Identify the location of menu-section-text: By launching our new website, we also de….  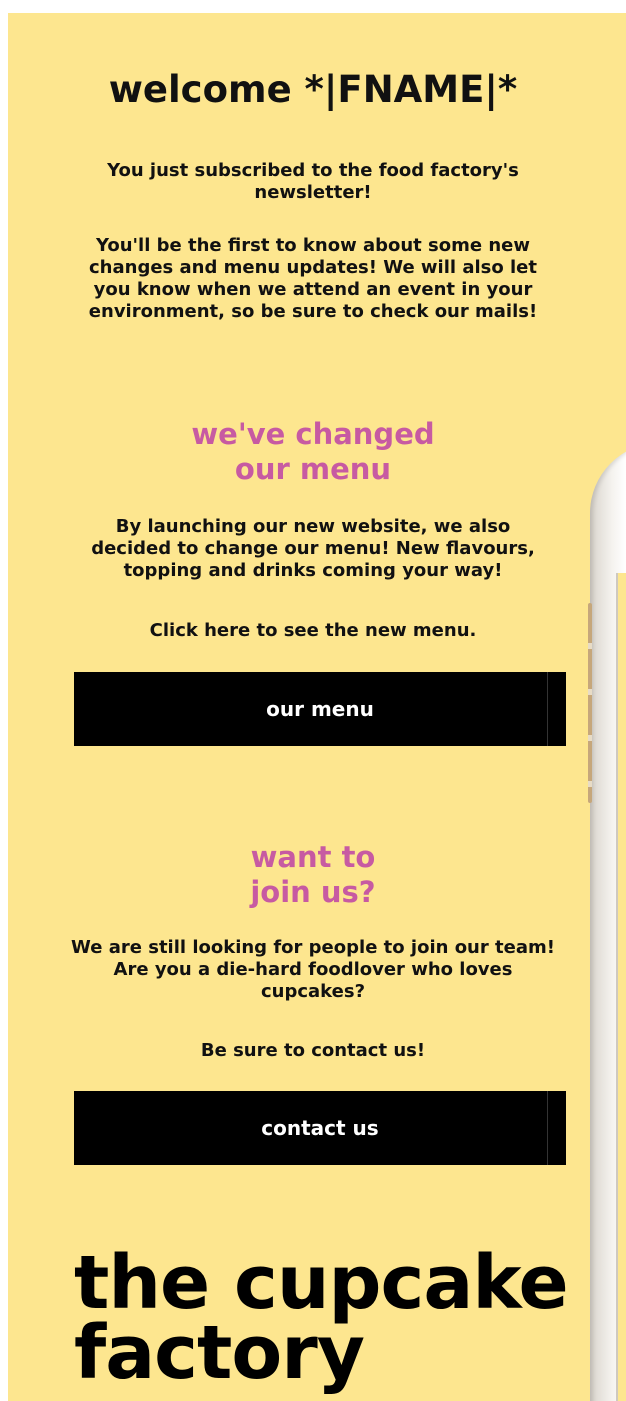
(313, 548).